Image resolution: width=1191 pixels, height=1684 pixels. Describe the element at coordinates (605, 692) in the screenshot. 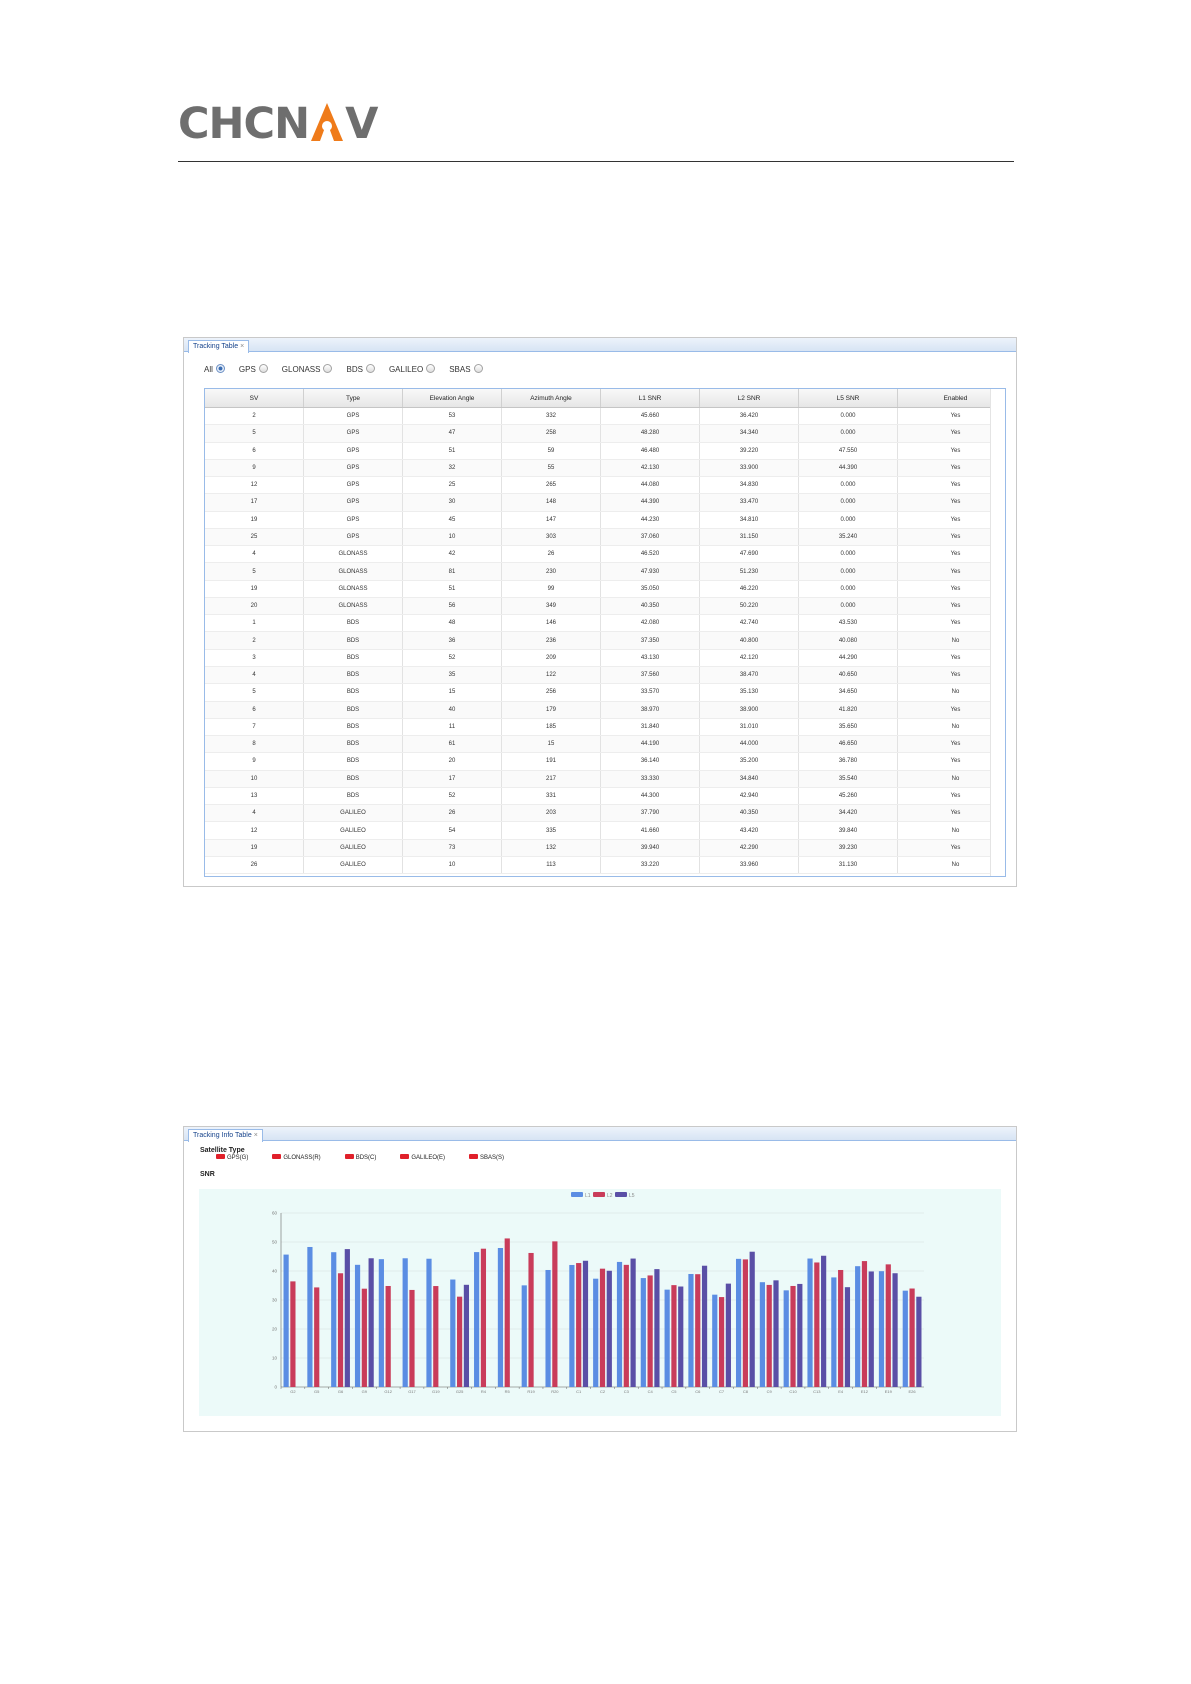

I see `table-row: 5 BDS 15 256 33.570 35.130 34.650 No` at that location.